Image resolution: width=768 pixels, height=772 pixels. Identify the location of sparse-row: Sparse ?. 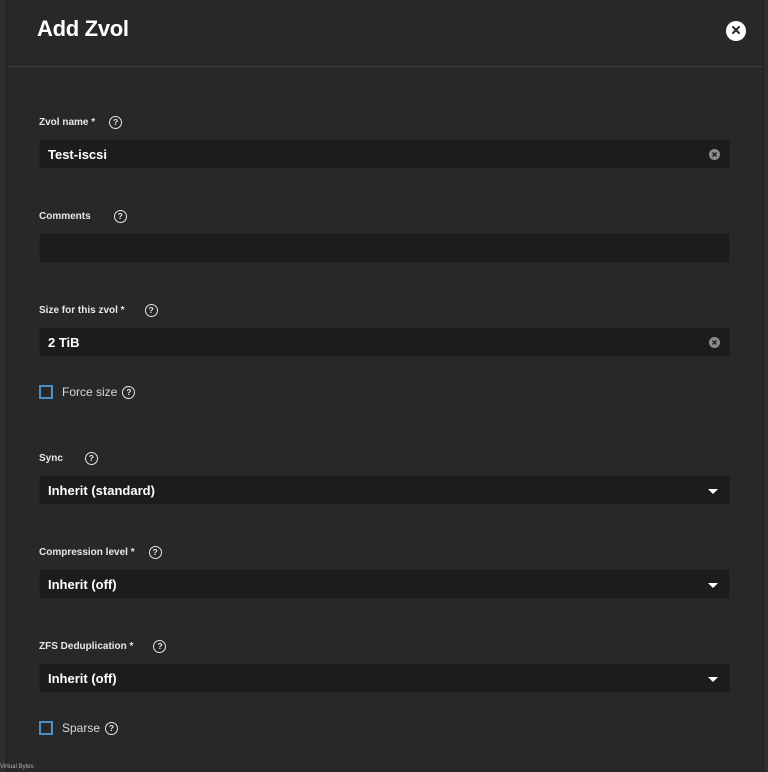
(79, 728).